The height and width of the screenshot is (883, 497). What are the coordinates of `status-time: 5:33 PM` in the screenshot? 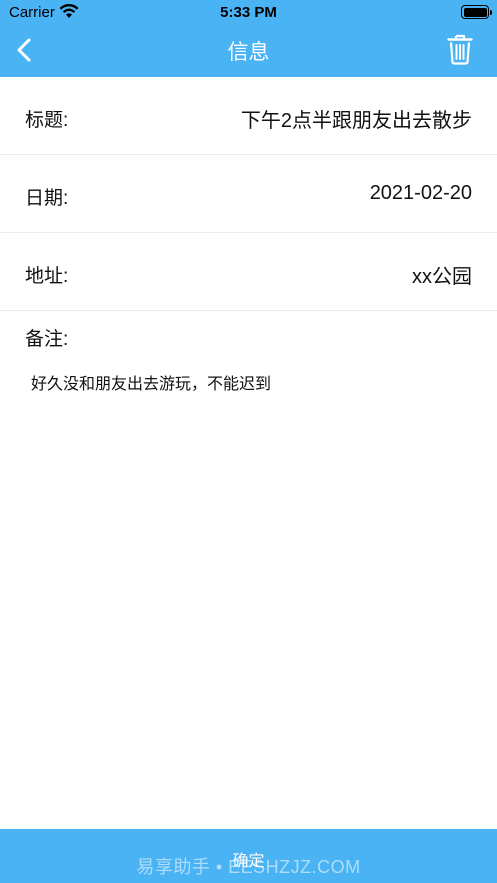 It's located at (248, 12).